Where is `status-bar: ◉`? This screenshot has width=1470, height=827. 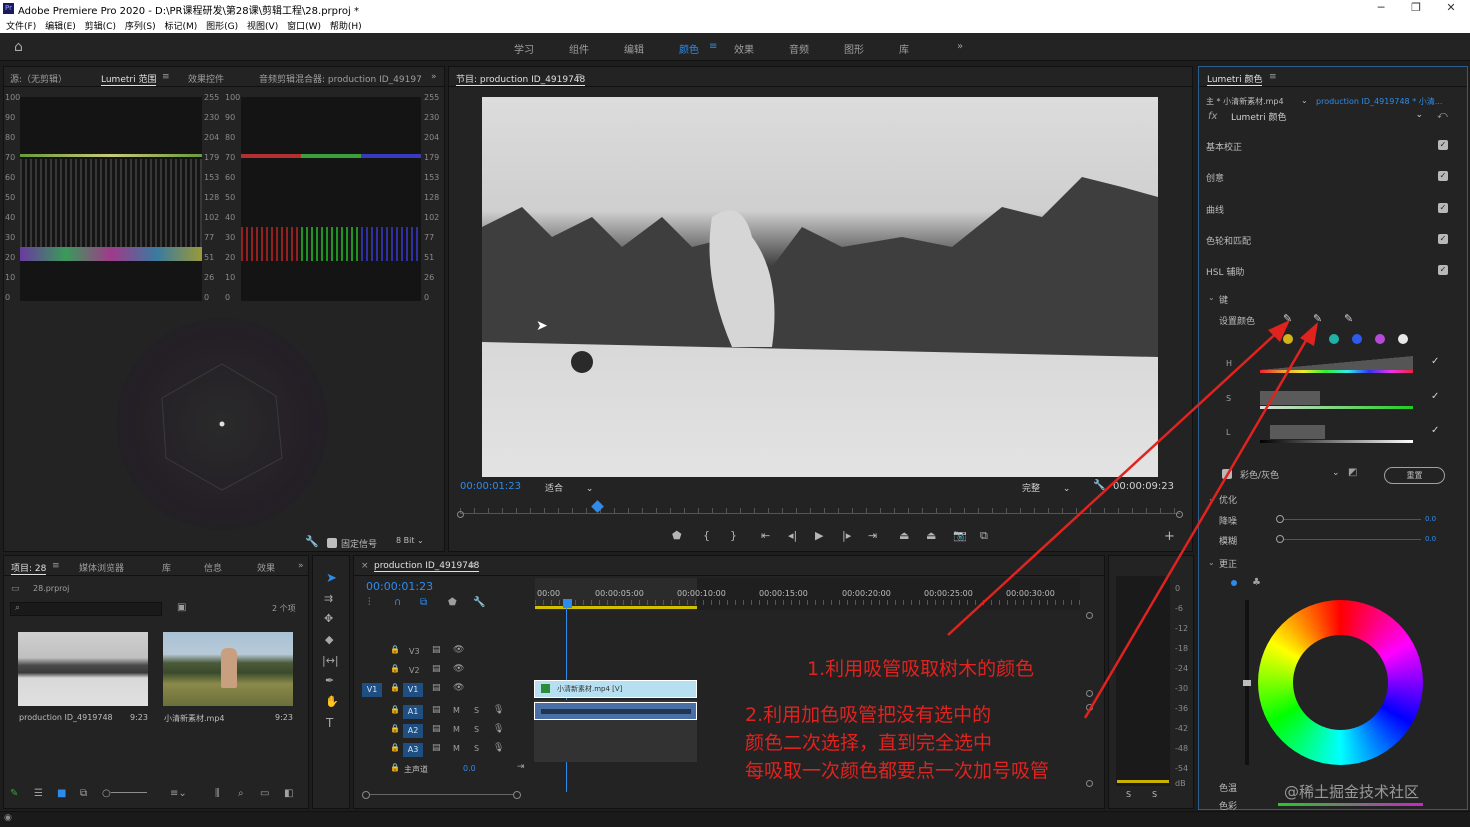
status-bar: ◉ is located at coordinates (735, 819).